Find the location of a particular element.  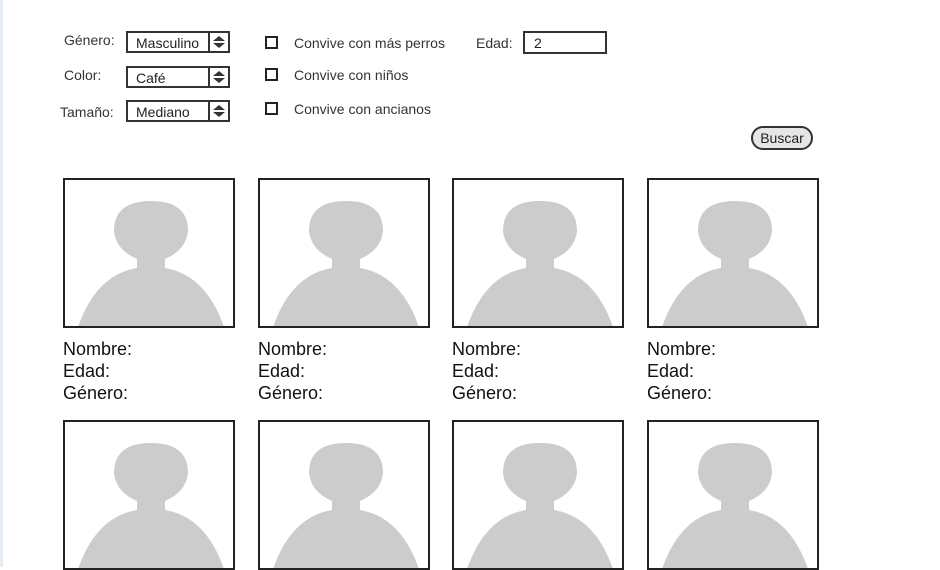

edad-label: Edad: is located at coordinates (494, 43).